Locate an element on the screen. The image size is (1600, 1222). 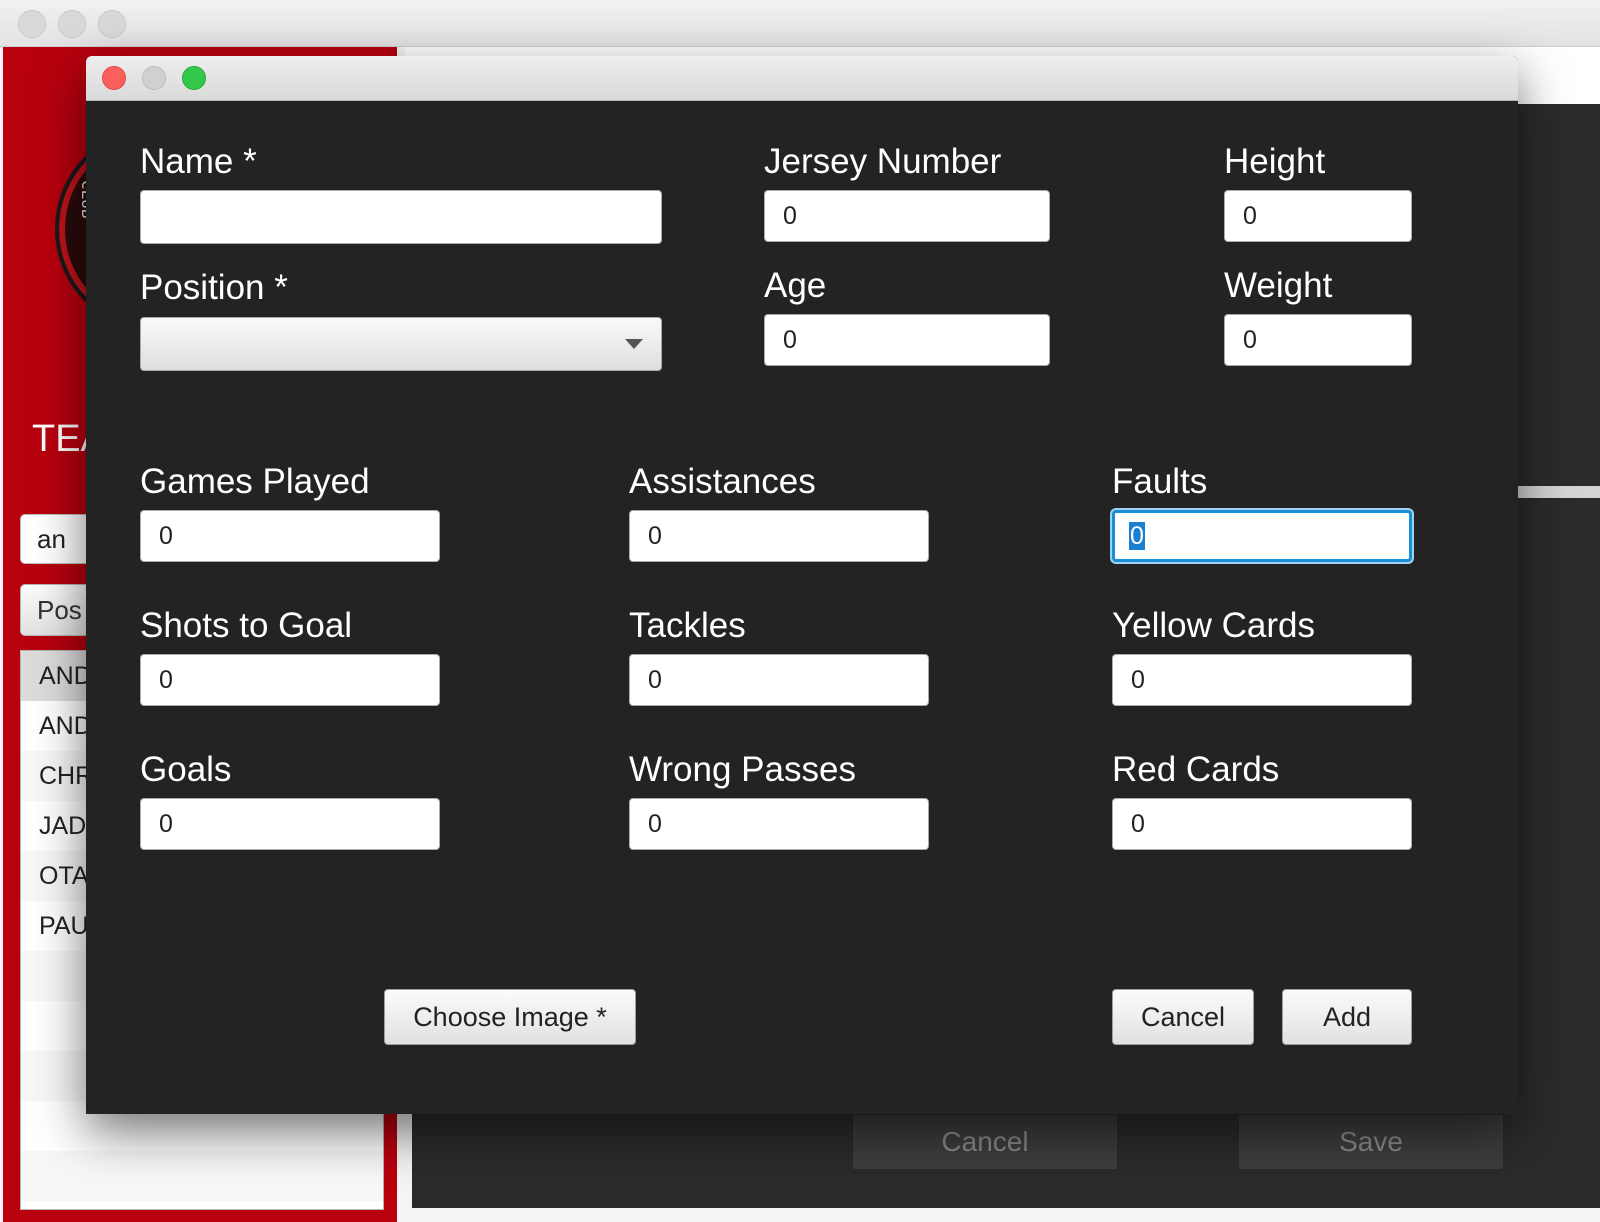
main-zoom-button is located at coordinates (112, 24).